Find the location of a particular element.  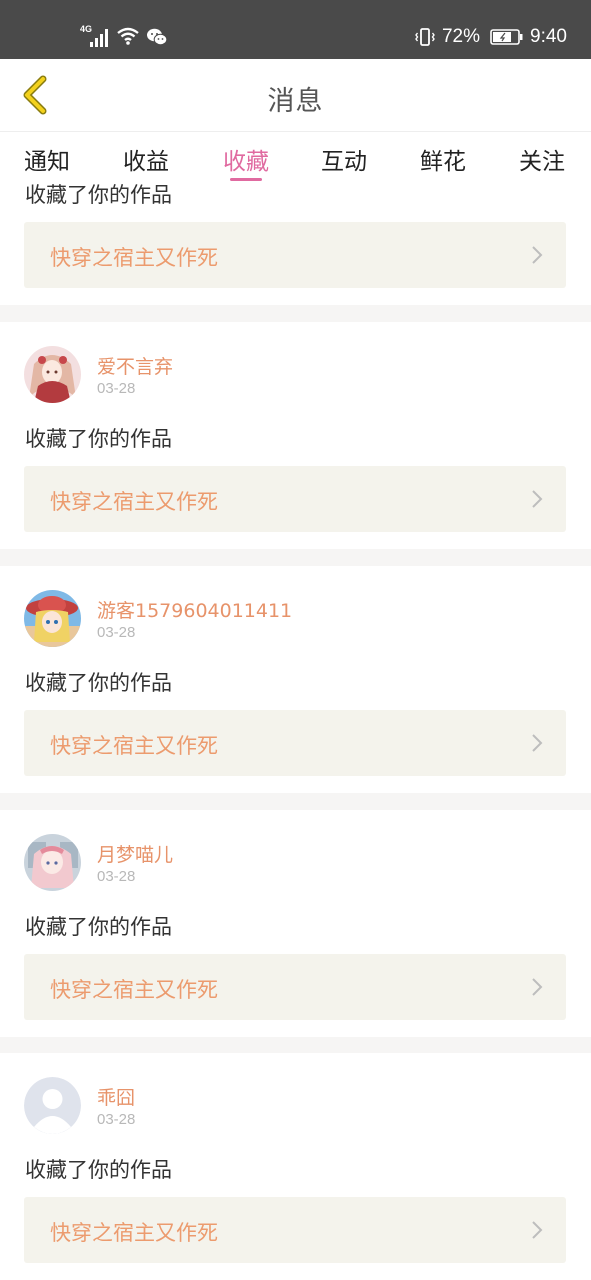

status-bar: 4G 72% 9:40 is located at coordinates (295, 29).